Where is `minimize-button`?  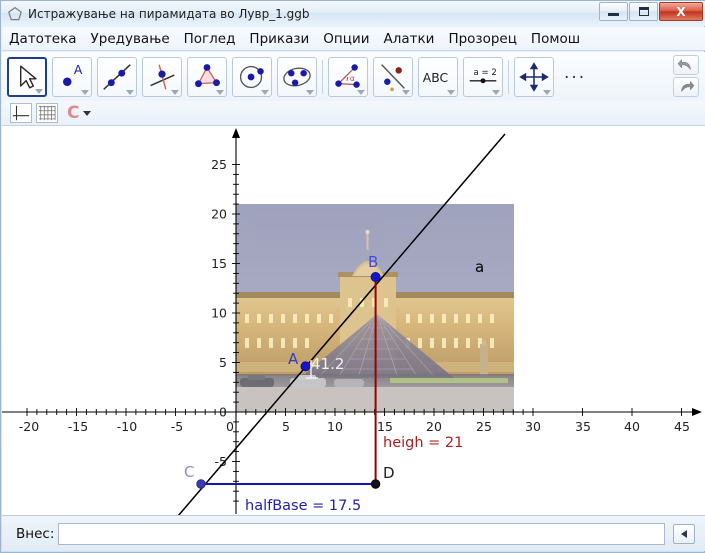
minimize-button is located at coordinates (613, 11).